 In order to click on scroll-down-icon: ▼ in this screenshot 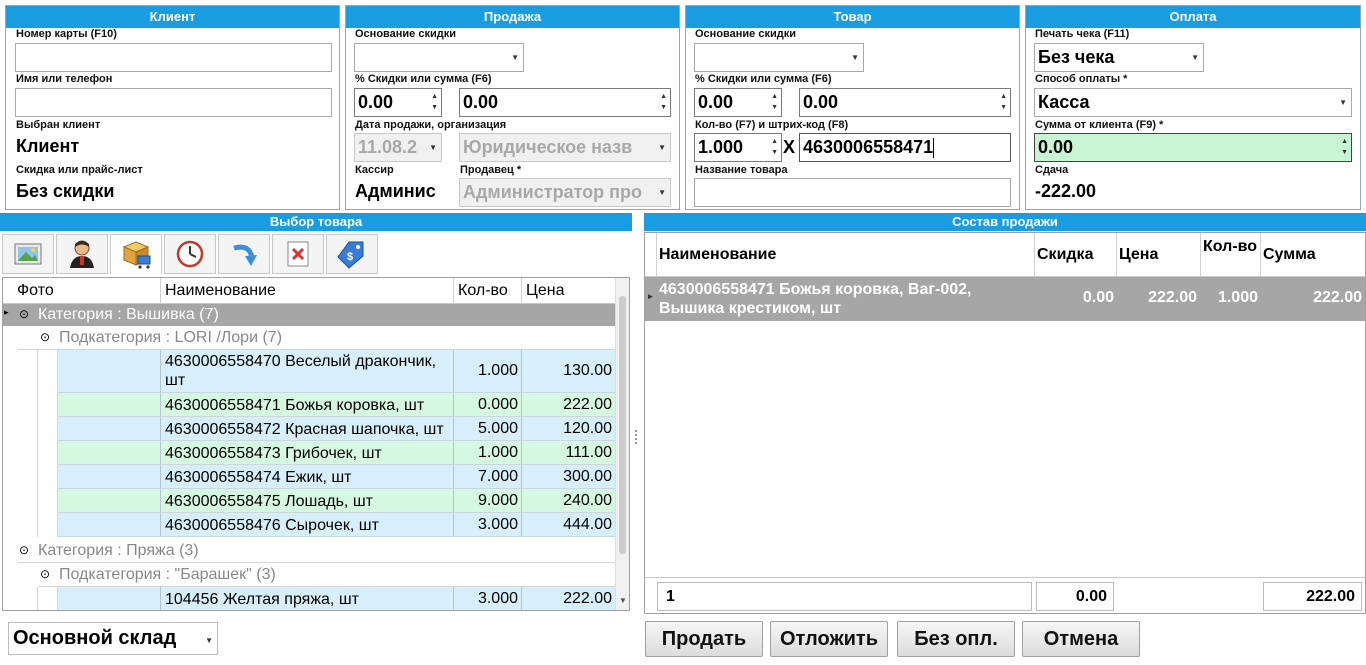, I will do `click(623, 600)`.